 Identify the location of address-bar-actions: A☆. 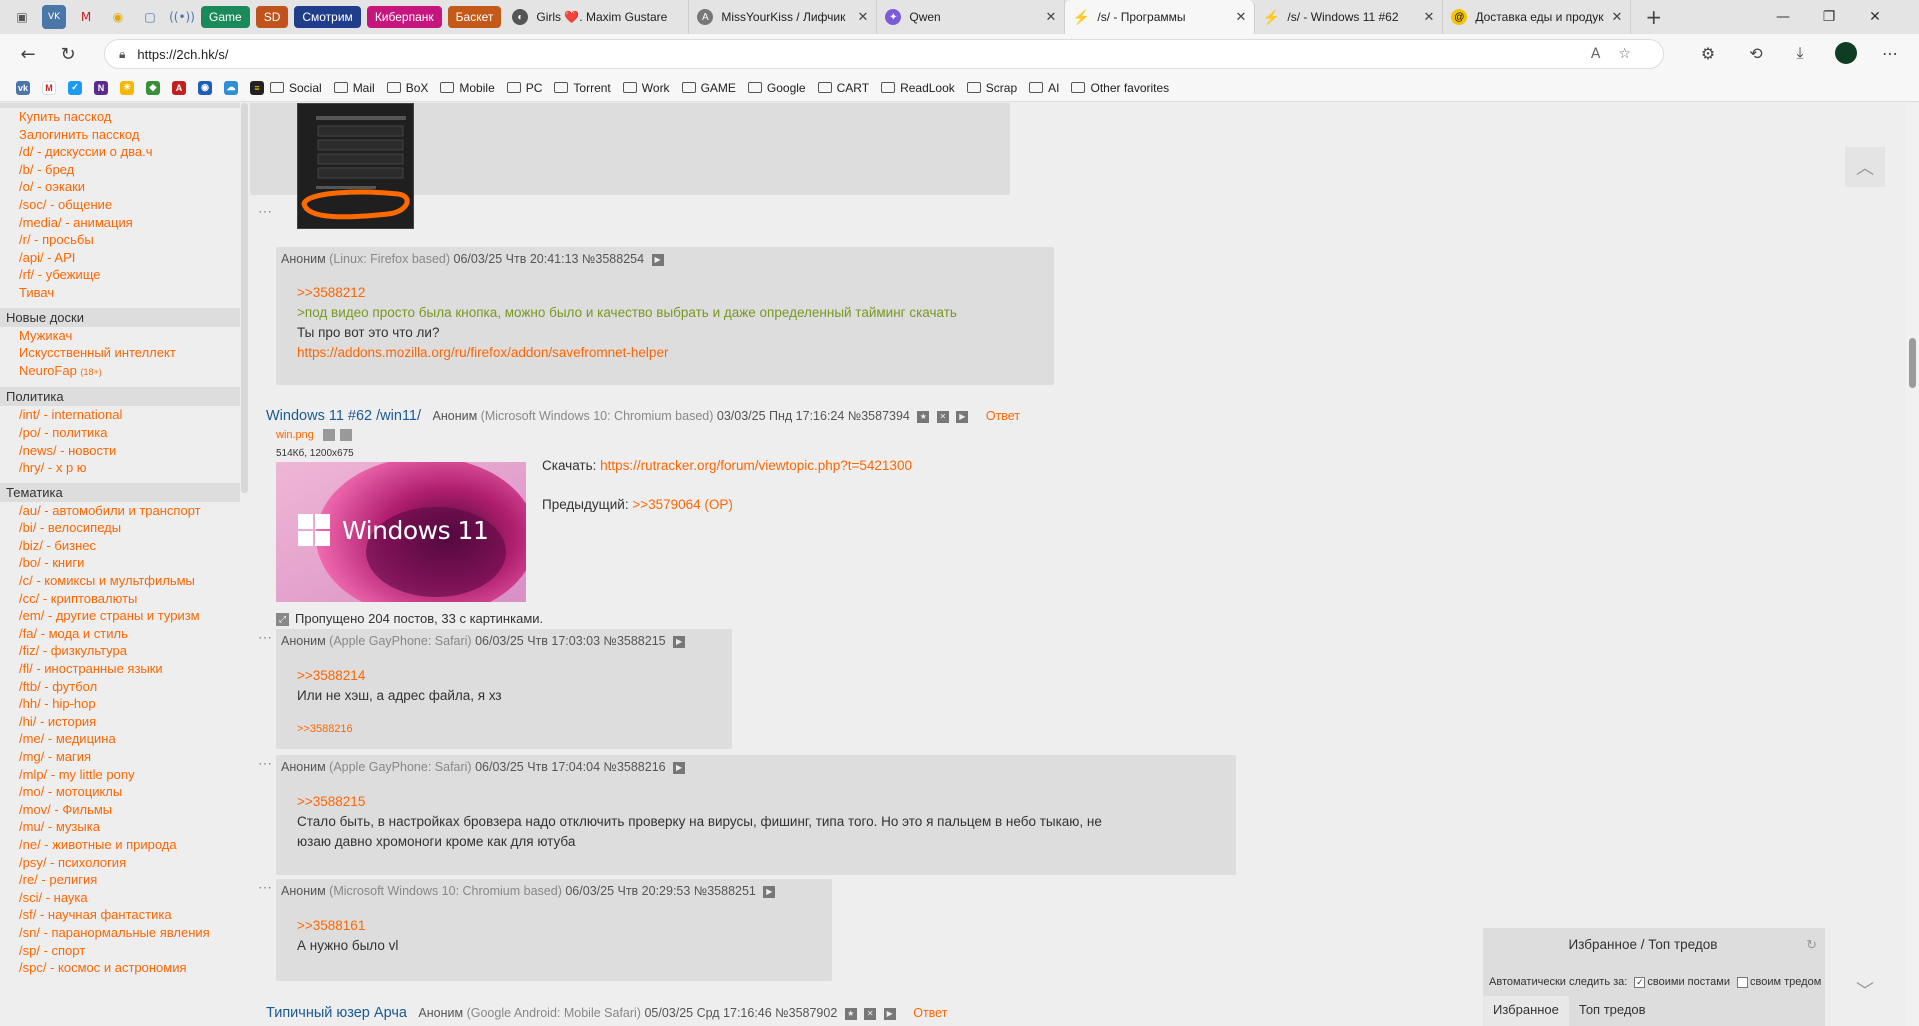
(1620, 54).